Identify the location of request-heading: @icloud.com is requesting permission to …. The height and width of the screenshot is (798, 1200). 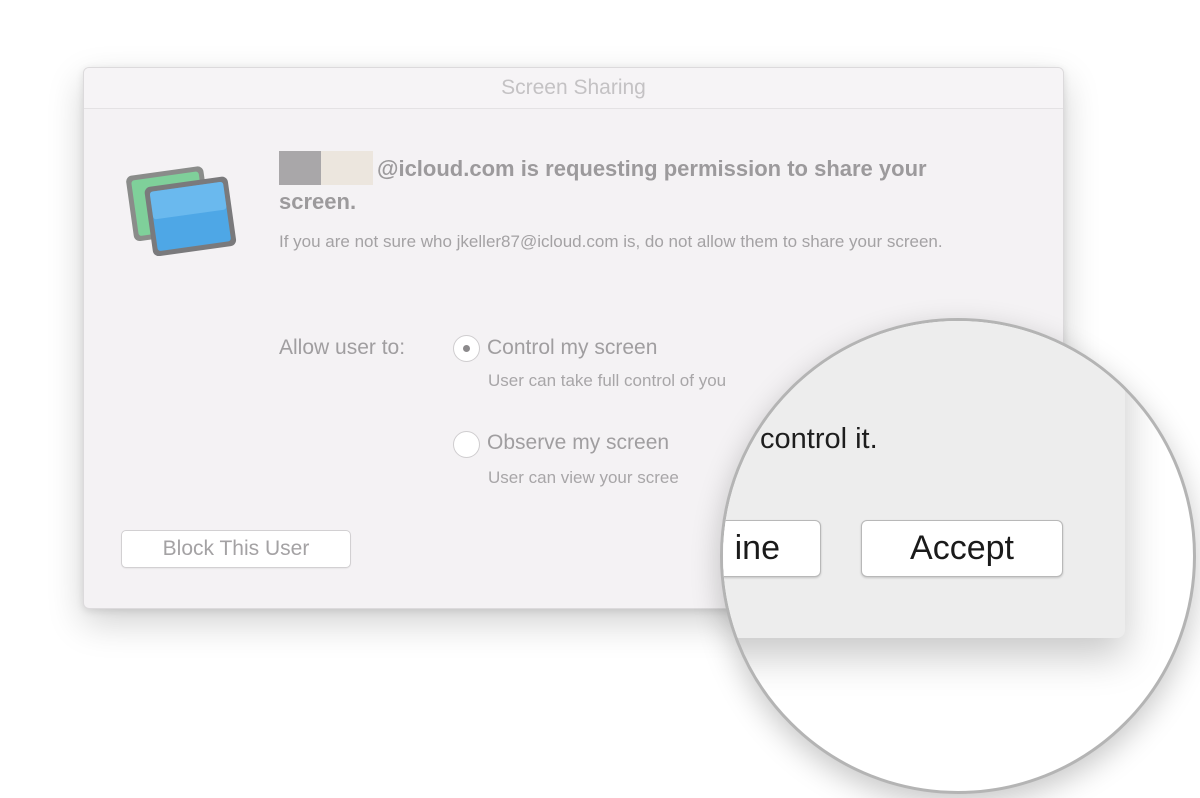
(639, 184).